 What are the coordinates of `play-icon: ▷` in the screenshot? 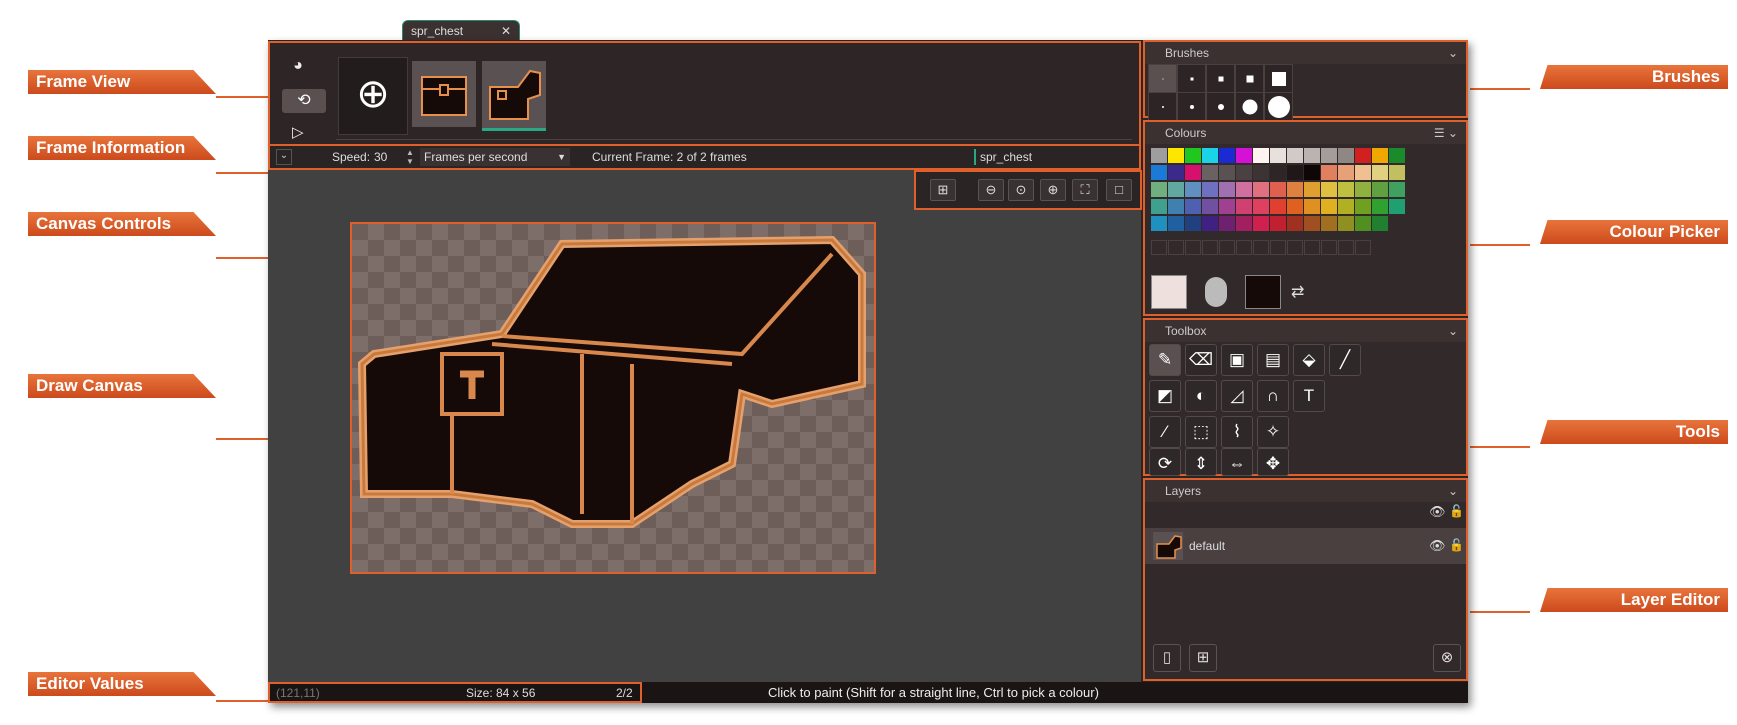 It's located at (302, 134).